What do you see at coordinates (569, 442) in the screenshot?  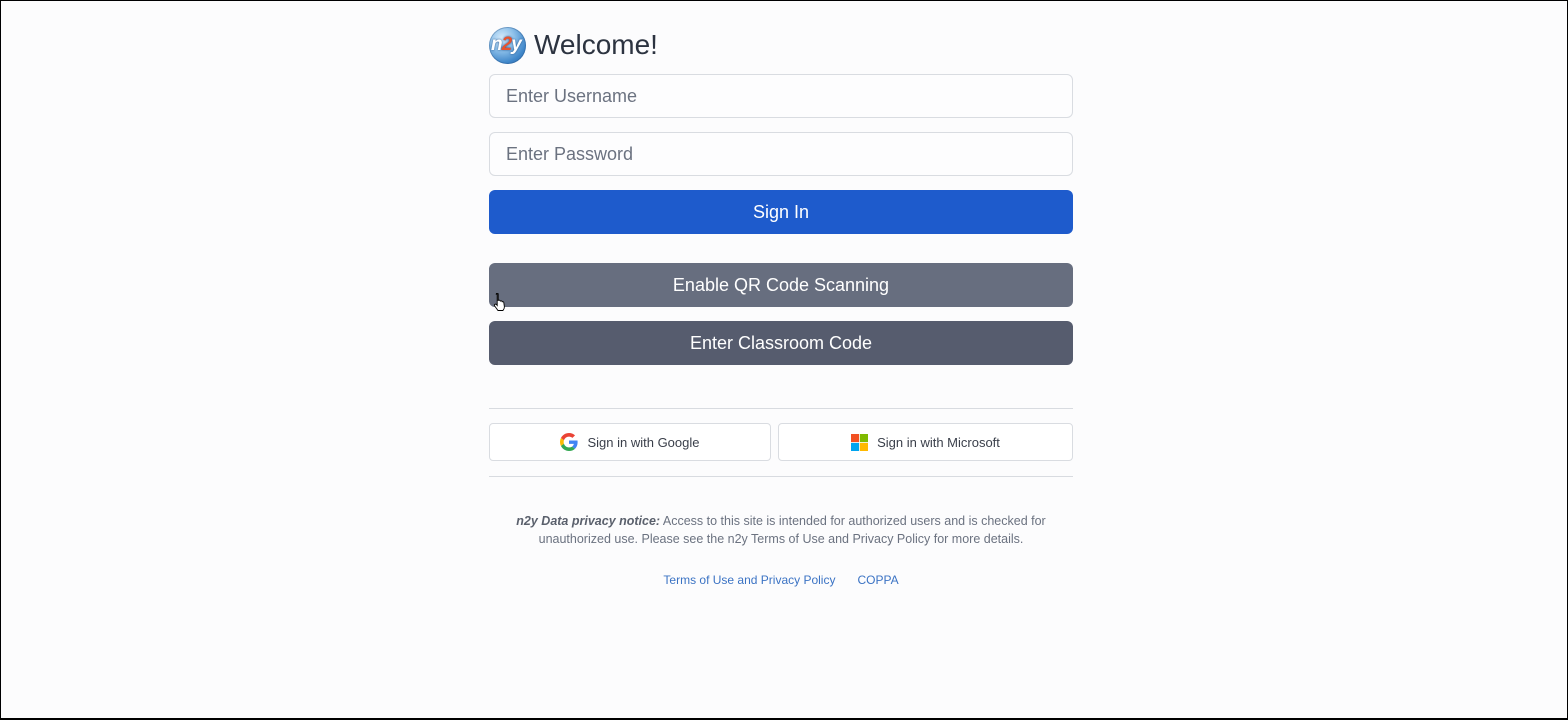 I see `google-icon` at bounding box center [569, 442].